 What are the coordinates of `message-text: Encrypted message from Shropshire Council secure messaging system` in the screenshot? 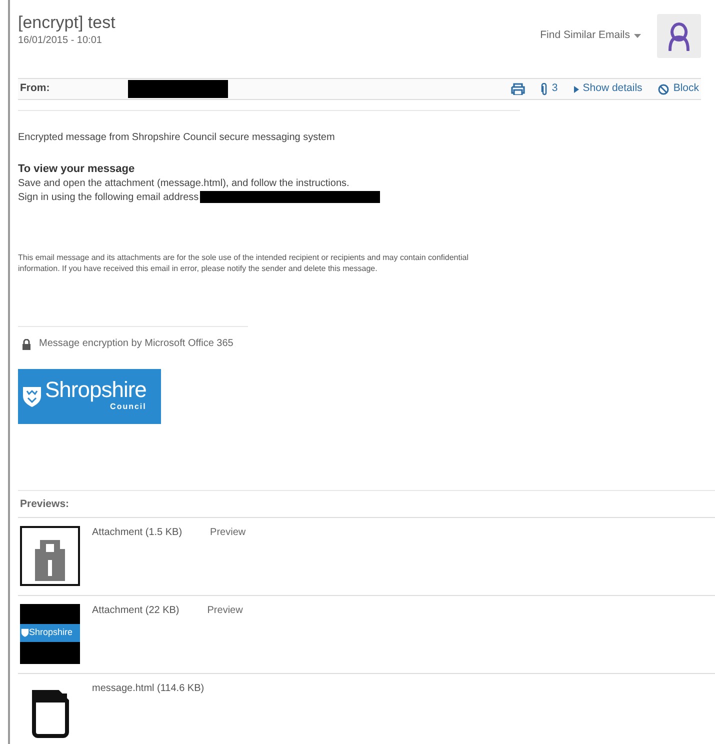 It's located at (177, 137).